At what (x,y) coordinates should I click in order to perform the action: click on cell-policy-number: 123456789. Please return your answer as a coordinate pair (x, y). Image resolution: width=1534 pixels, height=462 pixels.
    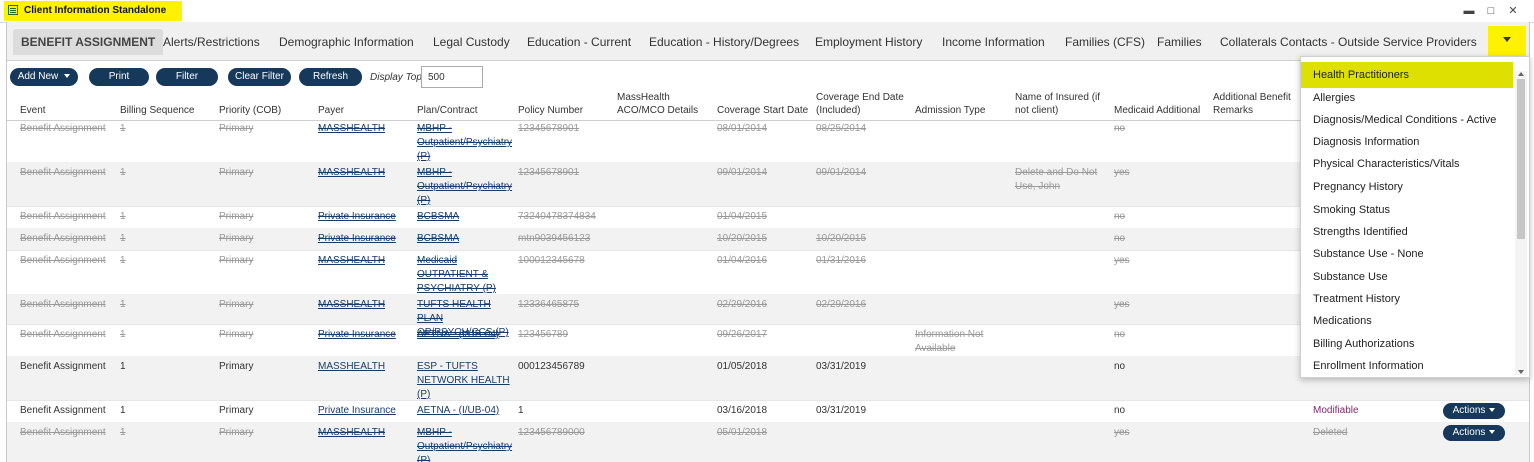
    Looking at the image, I should click on (543, 334).